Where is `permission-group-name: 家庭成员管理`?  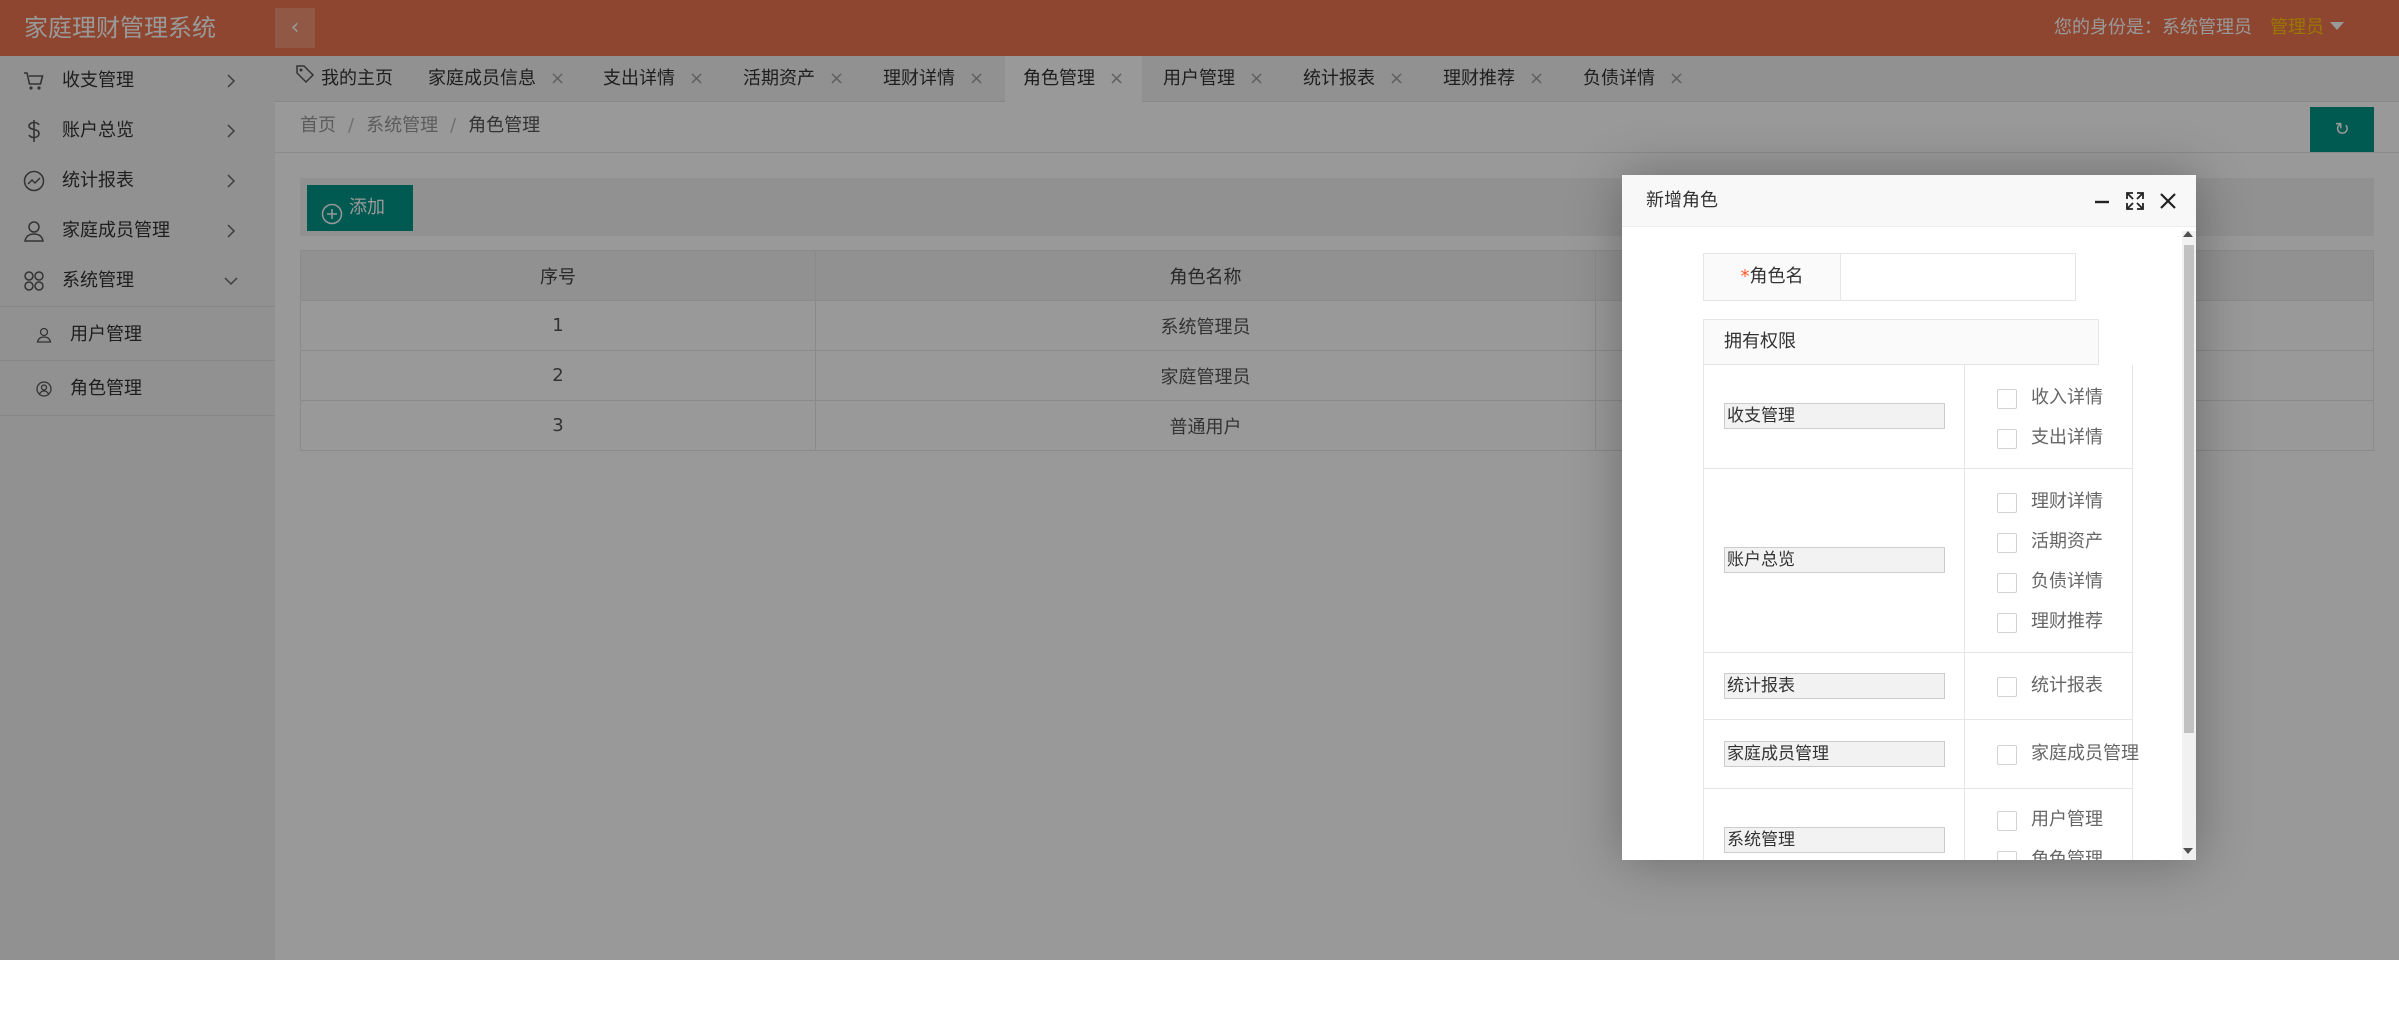
permission-group-name: 家庭成员管理 is located at coordinates (1834, 754).